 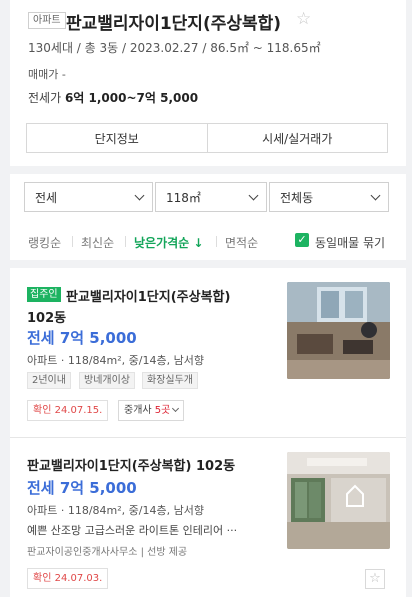 I want to click on sort-low-price-label: 낮은가격순, so click(x=162, y=243).